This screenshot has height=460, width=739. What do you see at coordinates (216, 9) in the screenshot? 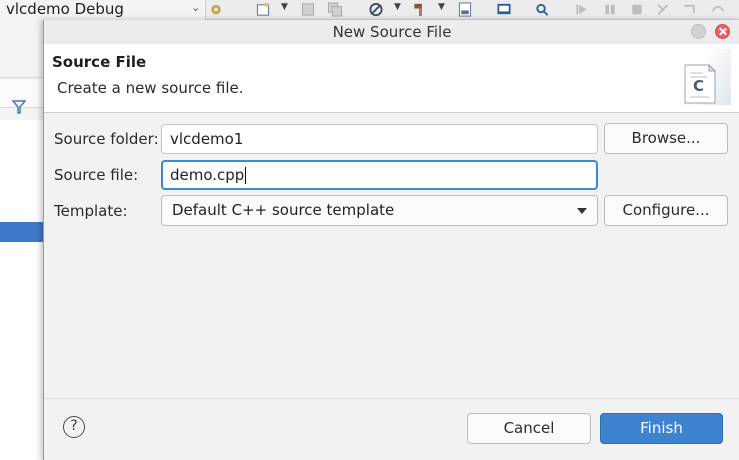
I see `gear-icon` at bounding box center [216, 9].